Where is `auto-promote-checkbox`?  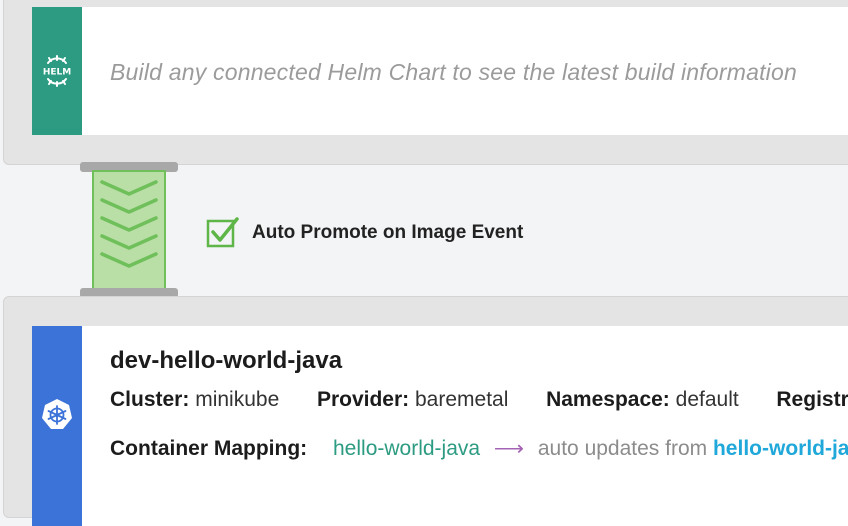 auto-promote-checkbox is located at coordinates (223, 232).